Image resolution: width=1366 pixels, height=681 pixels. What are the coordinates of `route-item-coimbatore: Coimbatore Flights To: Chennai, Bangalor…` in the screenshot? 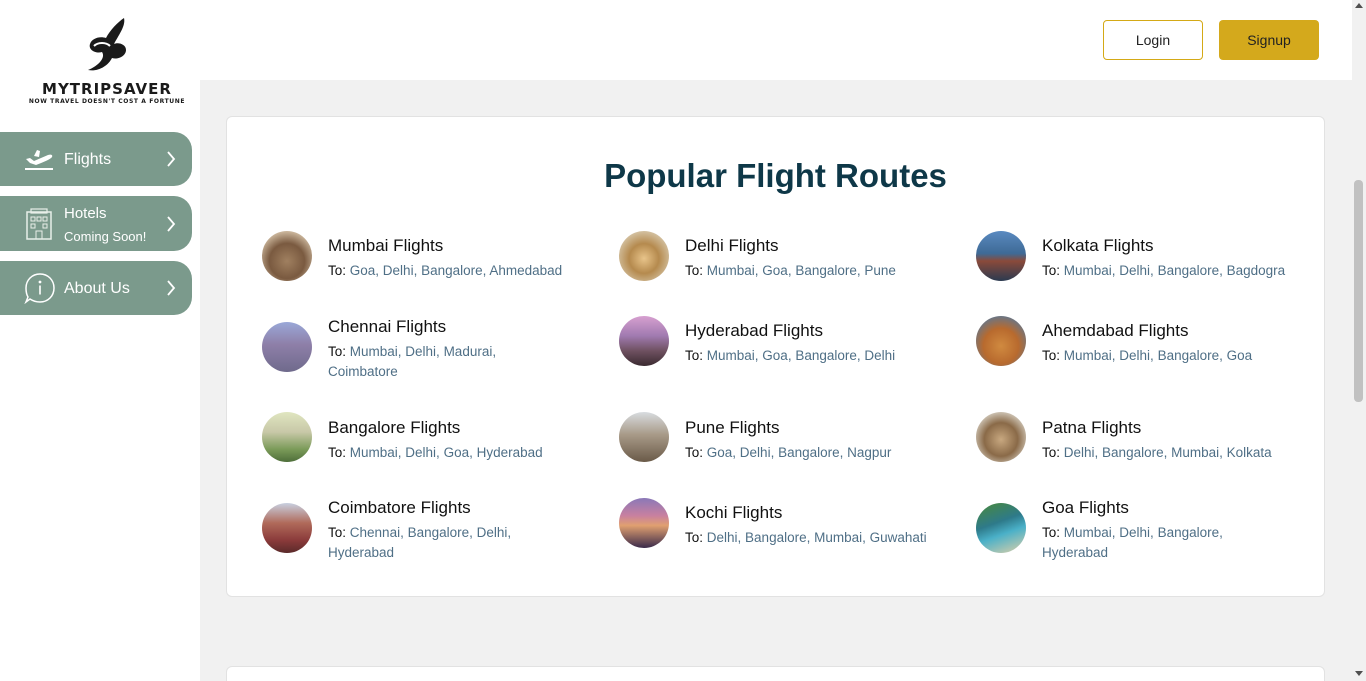 It's located at (427, 529).